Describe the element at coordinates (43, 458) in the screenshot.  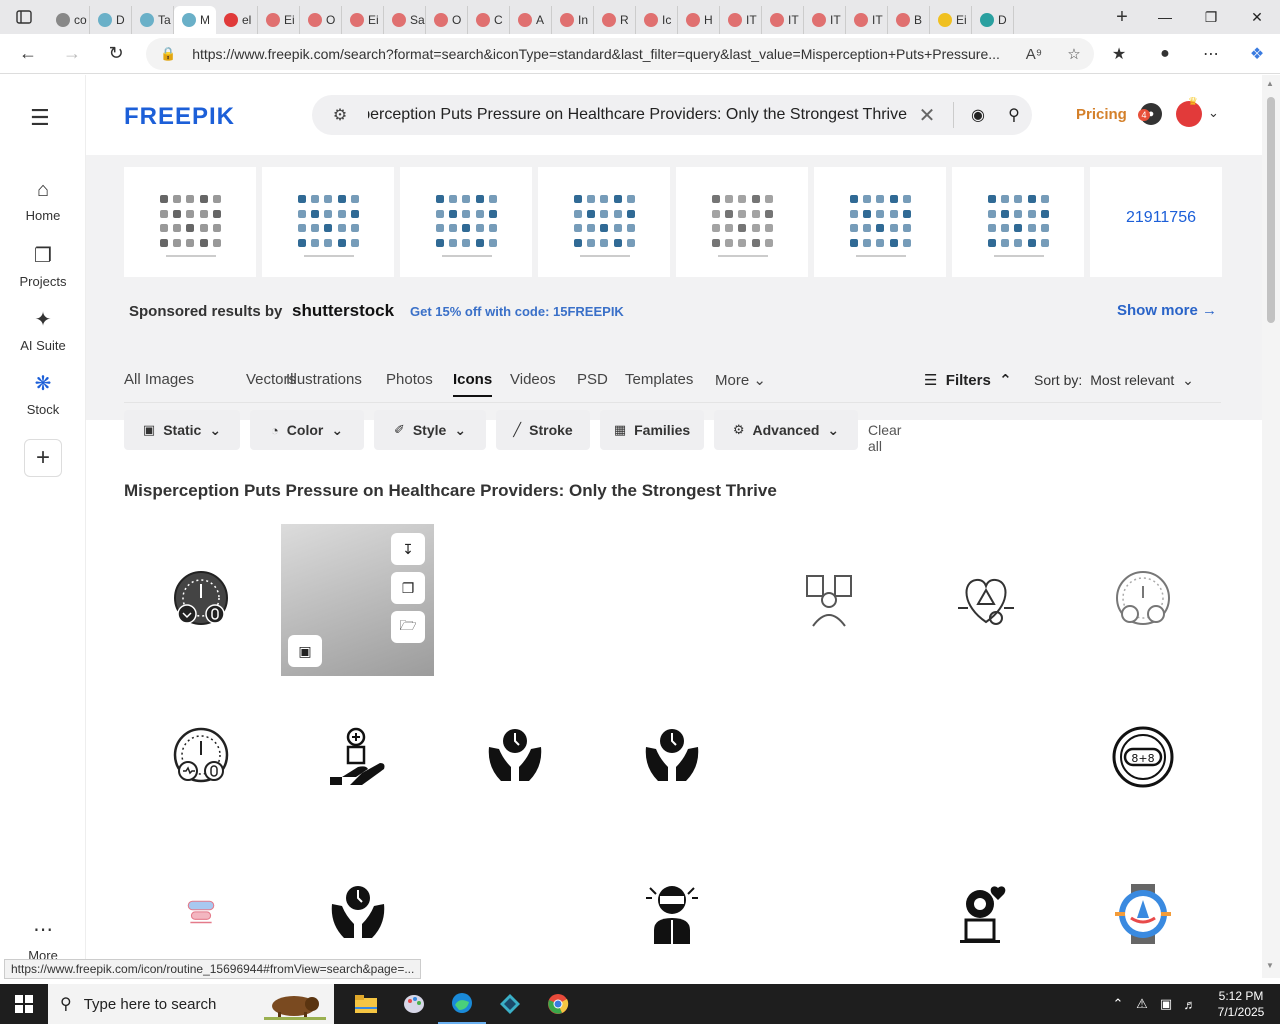
I see `add-button: +` at that location.